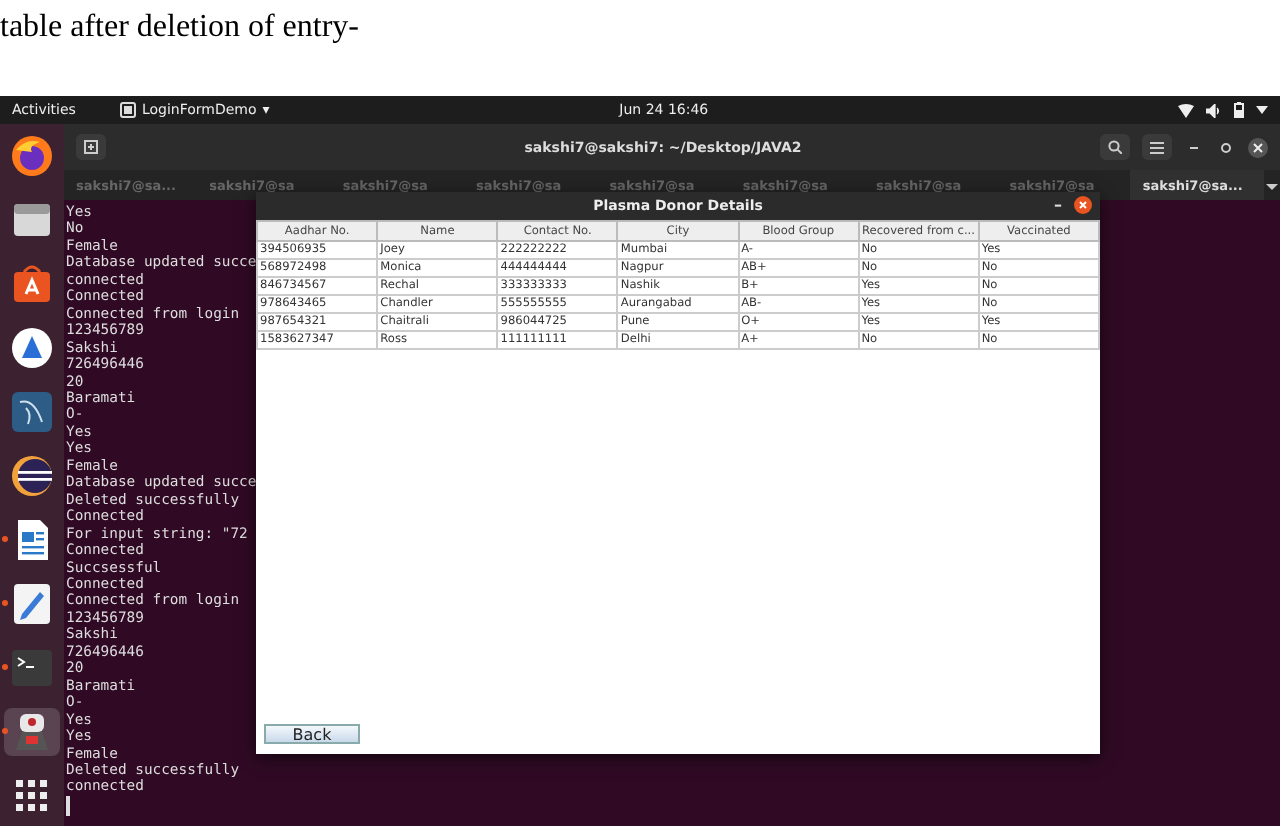 This screenshot has height=826, width=1288. I want to click on shopping-bag-icon, so click(32, 284).